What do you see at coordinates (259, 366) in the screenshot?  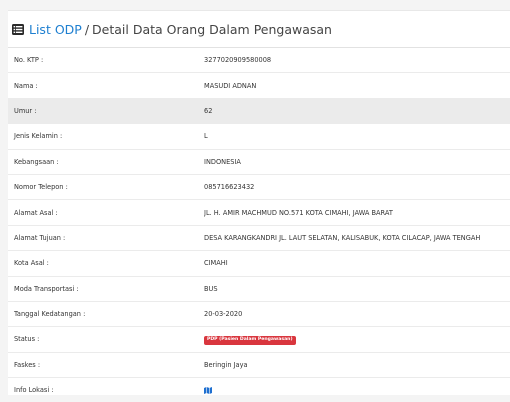 I see `table-row: Faskes : Beringin Jaya` at bounding box center [259, 366].